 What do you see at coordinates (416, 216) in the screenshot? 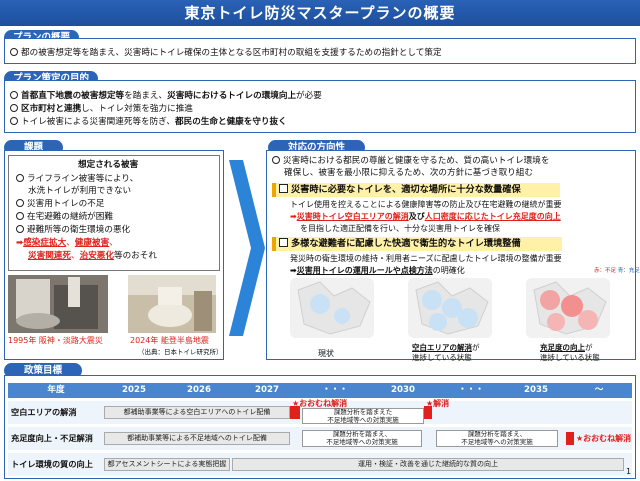
I see `policy-1-and: 及び` at bounding box center [416, 216].